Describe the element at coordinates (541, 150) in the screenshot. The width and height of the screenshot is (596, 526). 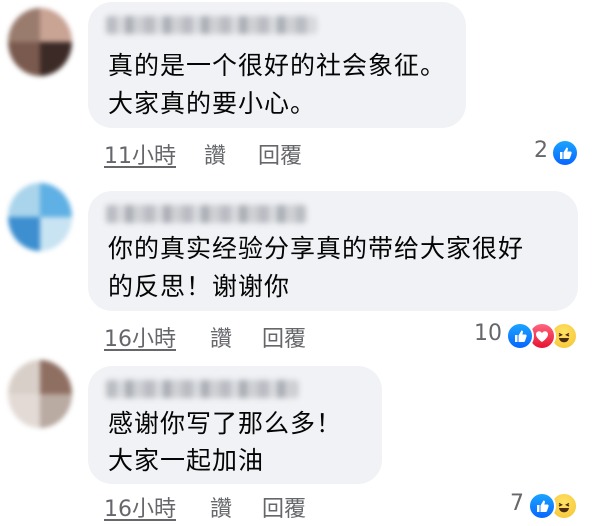
I see `reaction-count: 2` at that location.